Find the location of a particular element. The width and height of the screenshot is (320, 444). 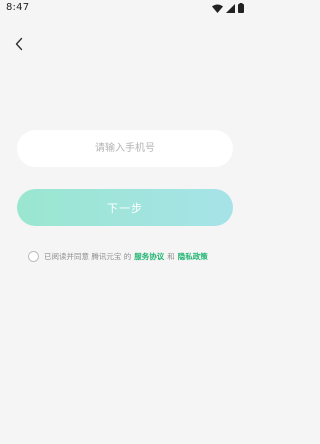

agreement-row: 已阅读并同意 腾讯元宝 的服务协议和隐私政策 is located at coordinates (118, 256).